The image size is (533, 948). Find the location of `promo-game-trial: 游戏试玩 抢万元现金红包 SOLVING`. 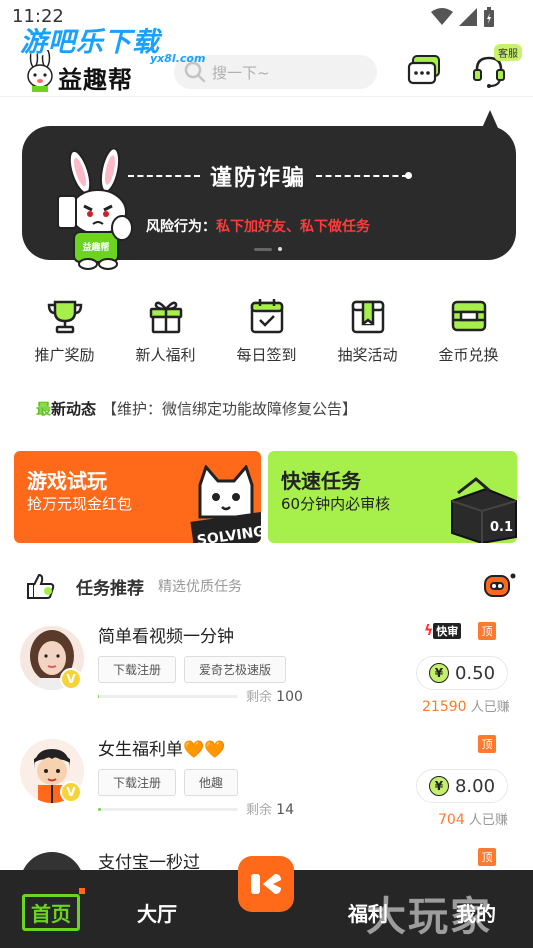

promo-game-trial: 游戏试玩 抢万元现金红包 SOLVING is located at coordinates (137, 497).